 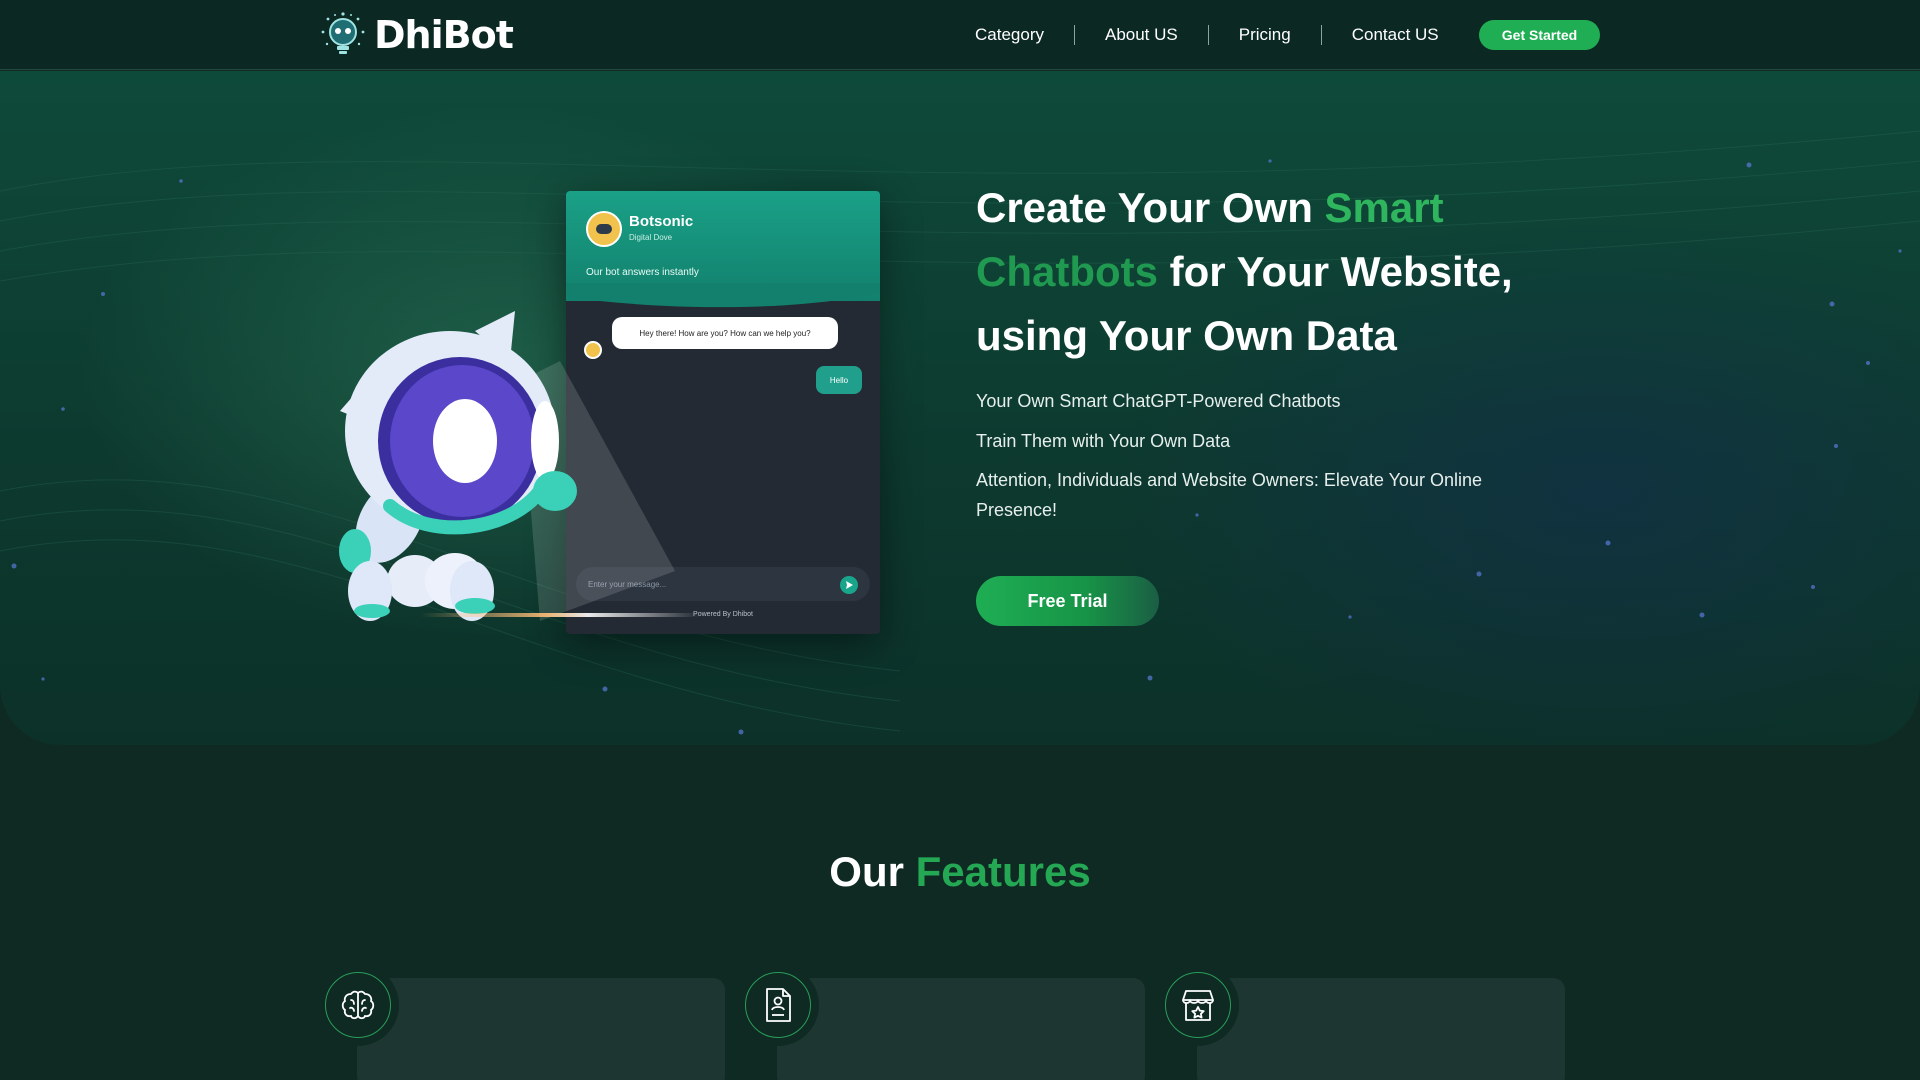 I want to click on headline-highlight-chatbots: Chatbots, so click(x=1067, y=271).